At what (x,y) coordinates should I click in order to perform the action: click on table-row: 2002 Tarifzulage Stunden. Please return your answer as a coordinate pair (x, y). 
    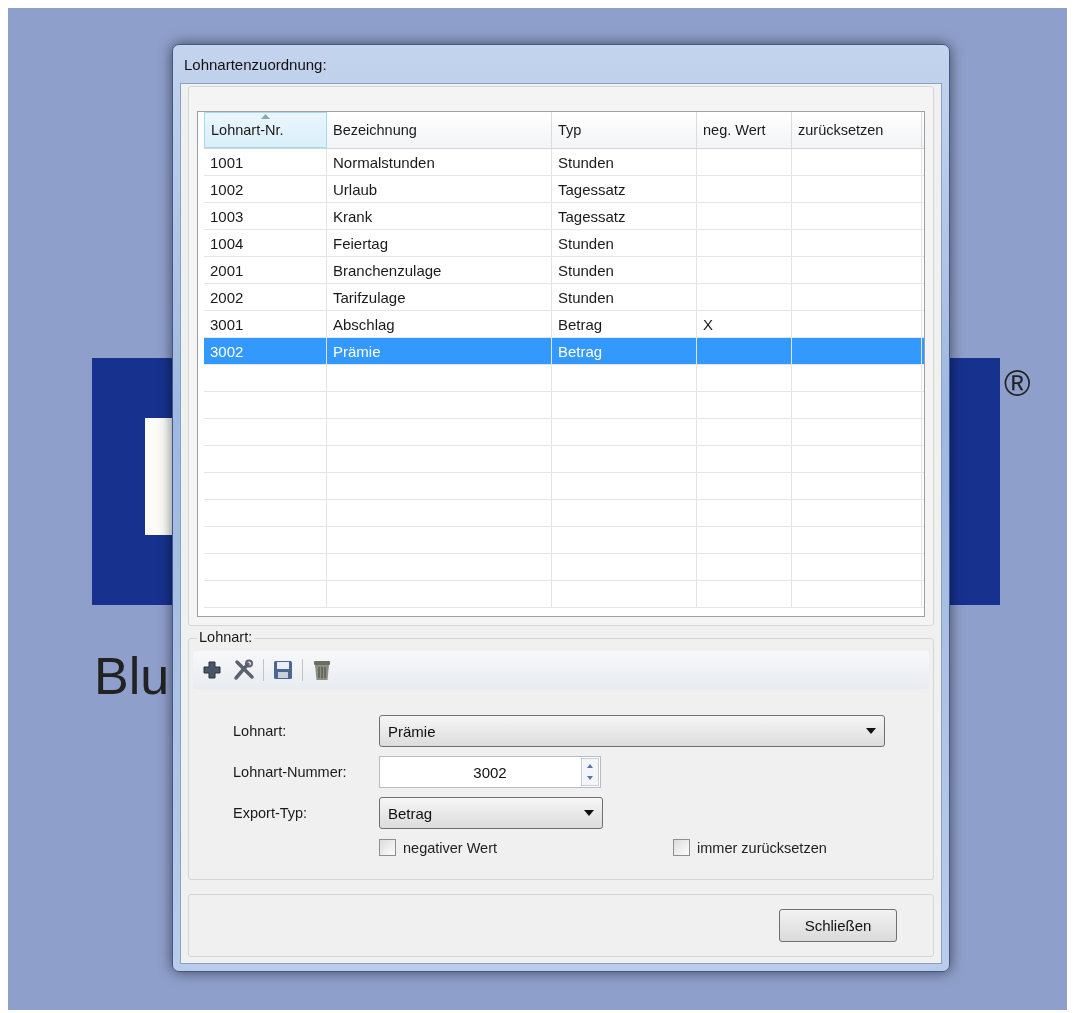
    Looking at the image, I should click on (564, 297).